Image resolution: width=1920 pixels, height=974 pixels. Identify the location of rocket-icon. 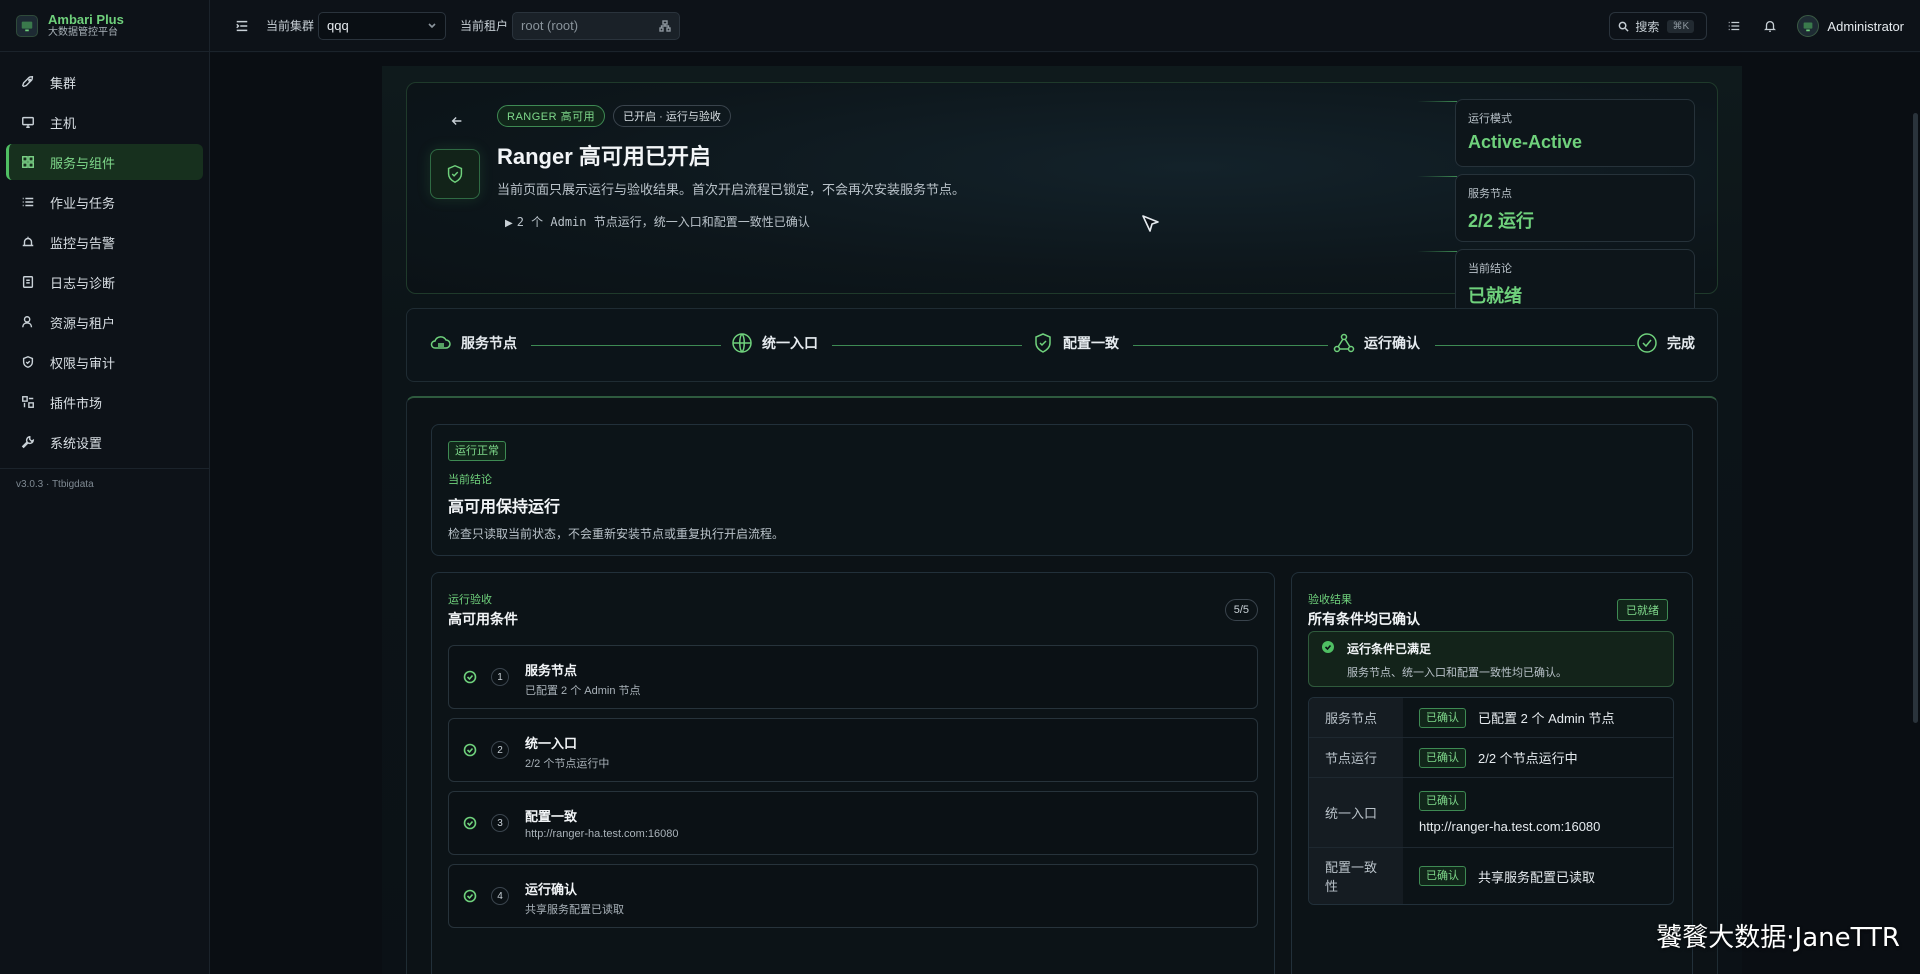
(28, 82).